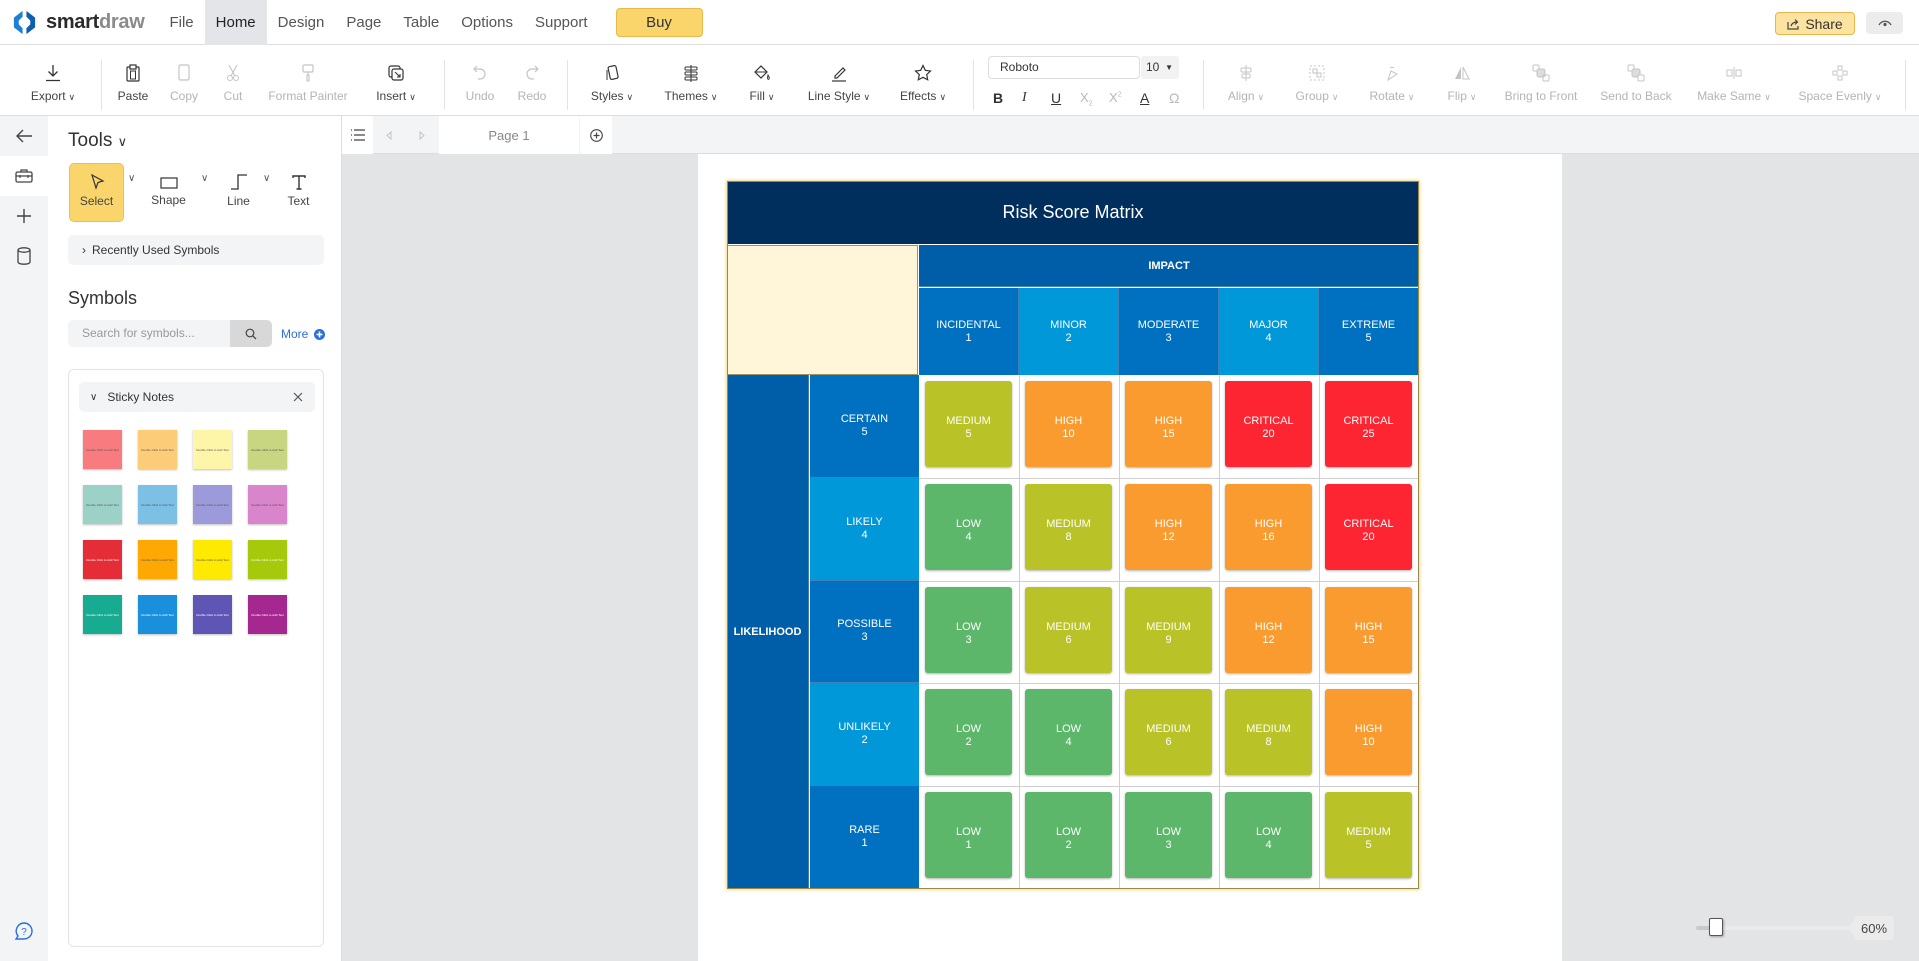  What do you see at coordinates (864, 426) in the screenshot?
I see `likelihood-row-header: CERTAIN 5` at bounding box center [864, 426].